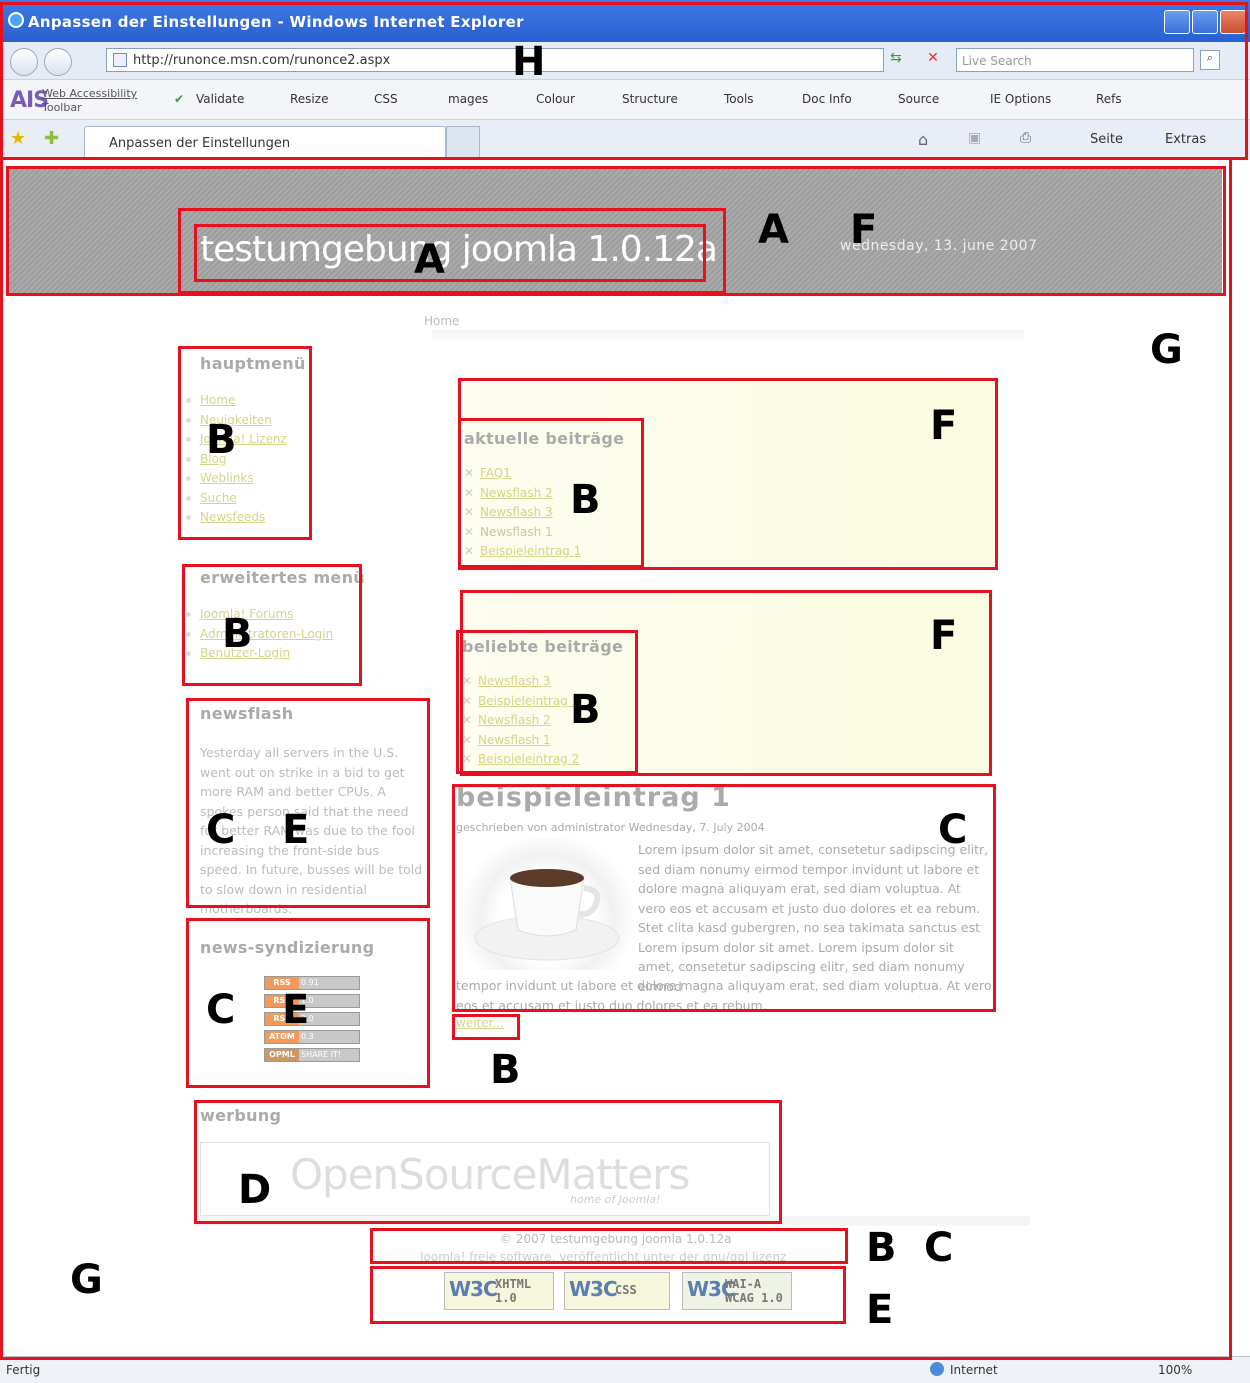  I want to click on annotation-box-b4, so click(547, 702).